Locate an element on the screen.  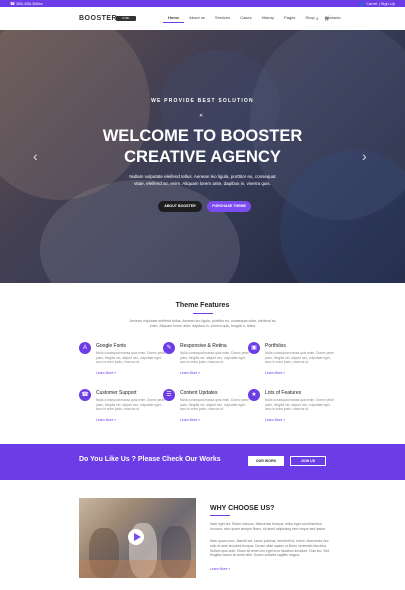
nav-cases: Cases is located at coordinates (245, 18).